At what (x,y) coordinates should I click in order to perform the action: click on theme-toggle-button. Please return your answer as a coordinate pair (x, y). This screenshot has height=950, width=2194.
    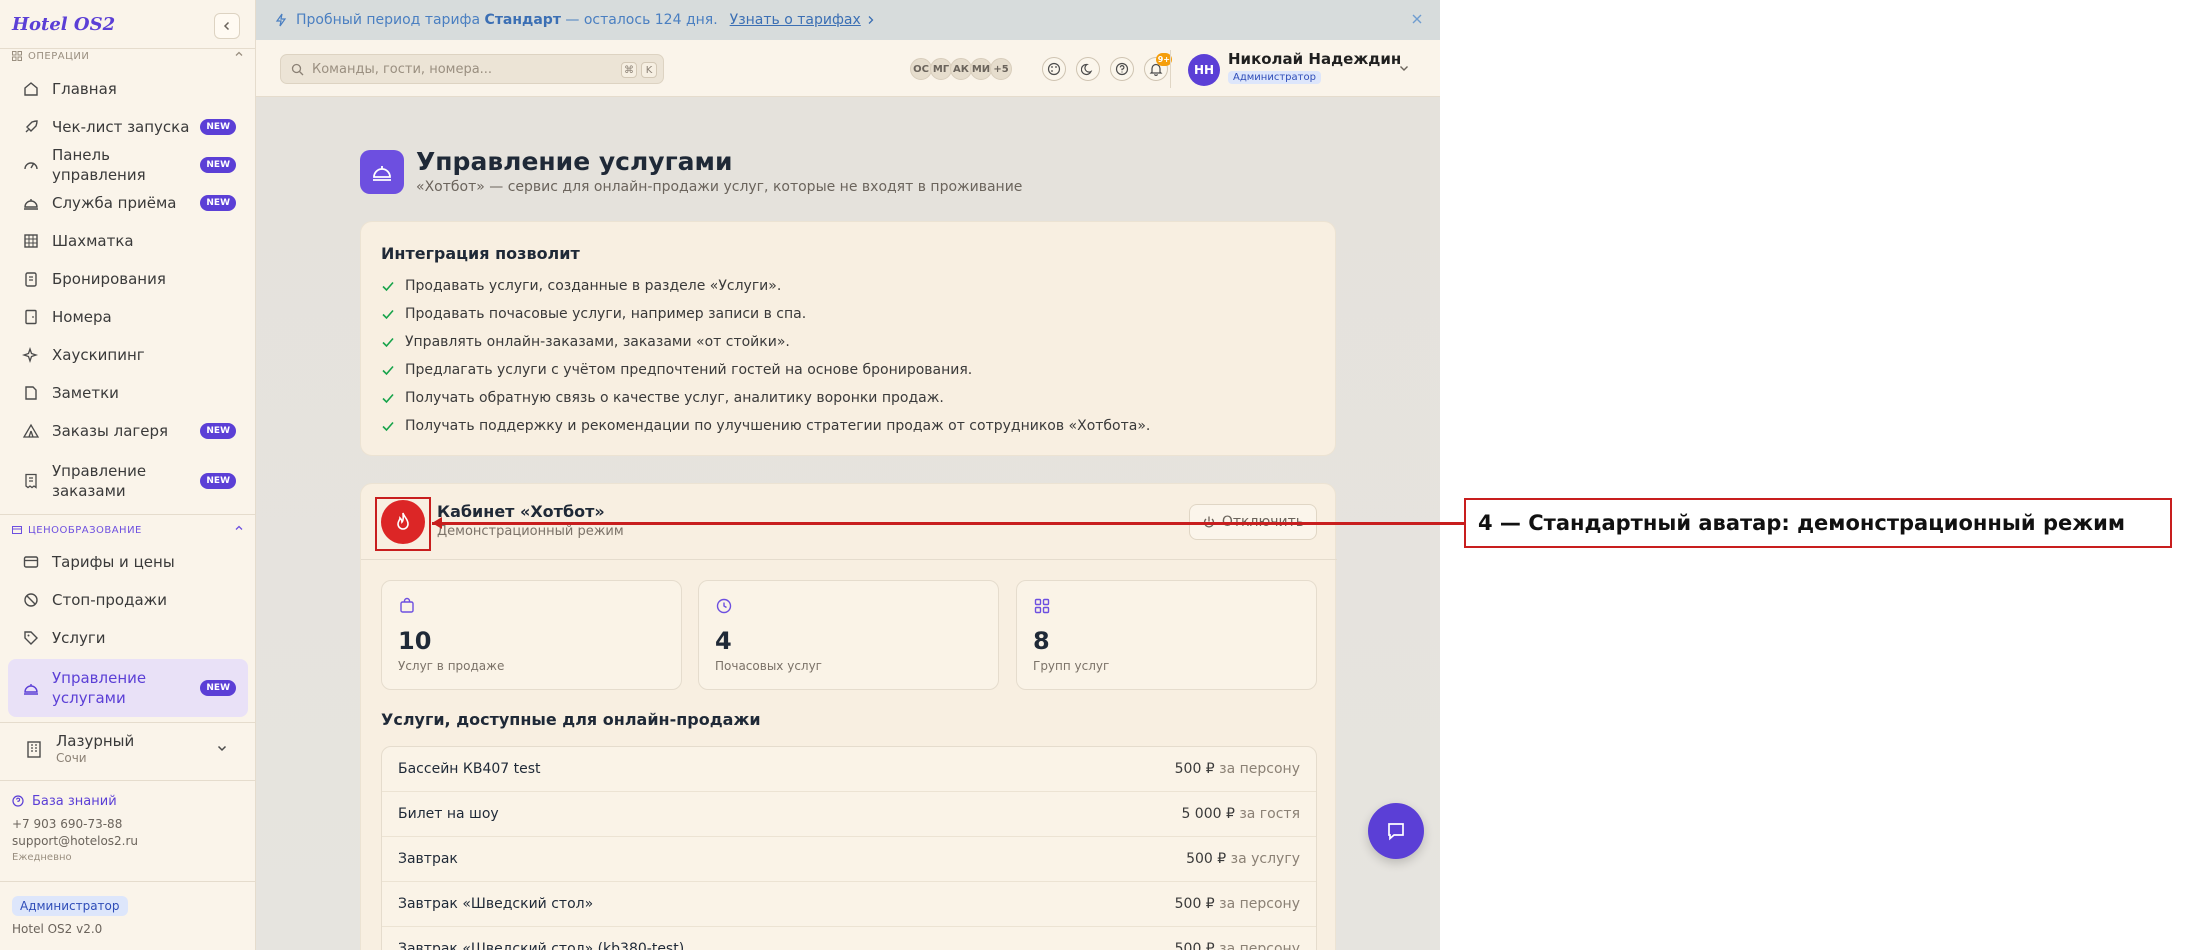
    Looking at the image, I should click on (1088, 69).